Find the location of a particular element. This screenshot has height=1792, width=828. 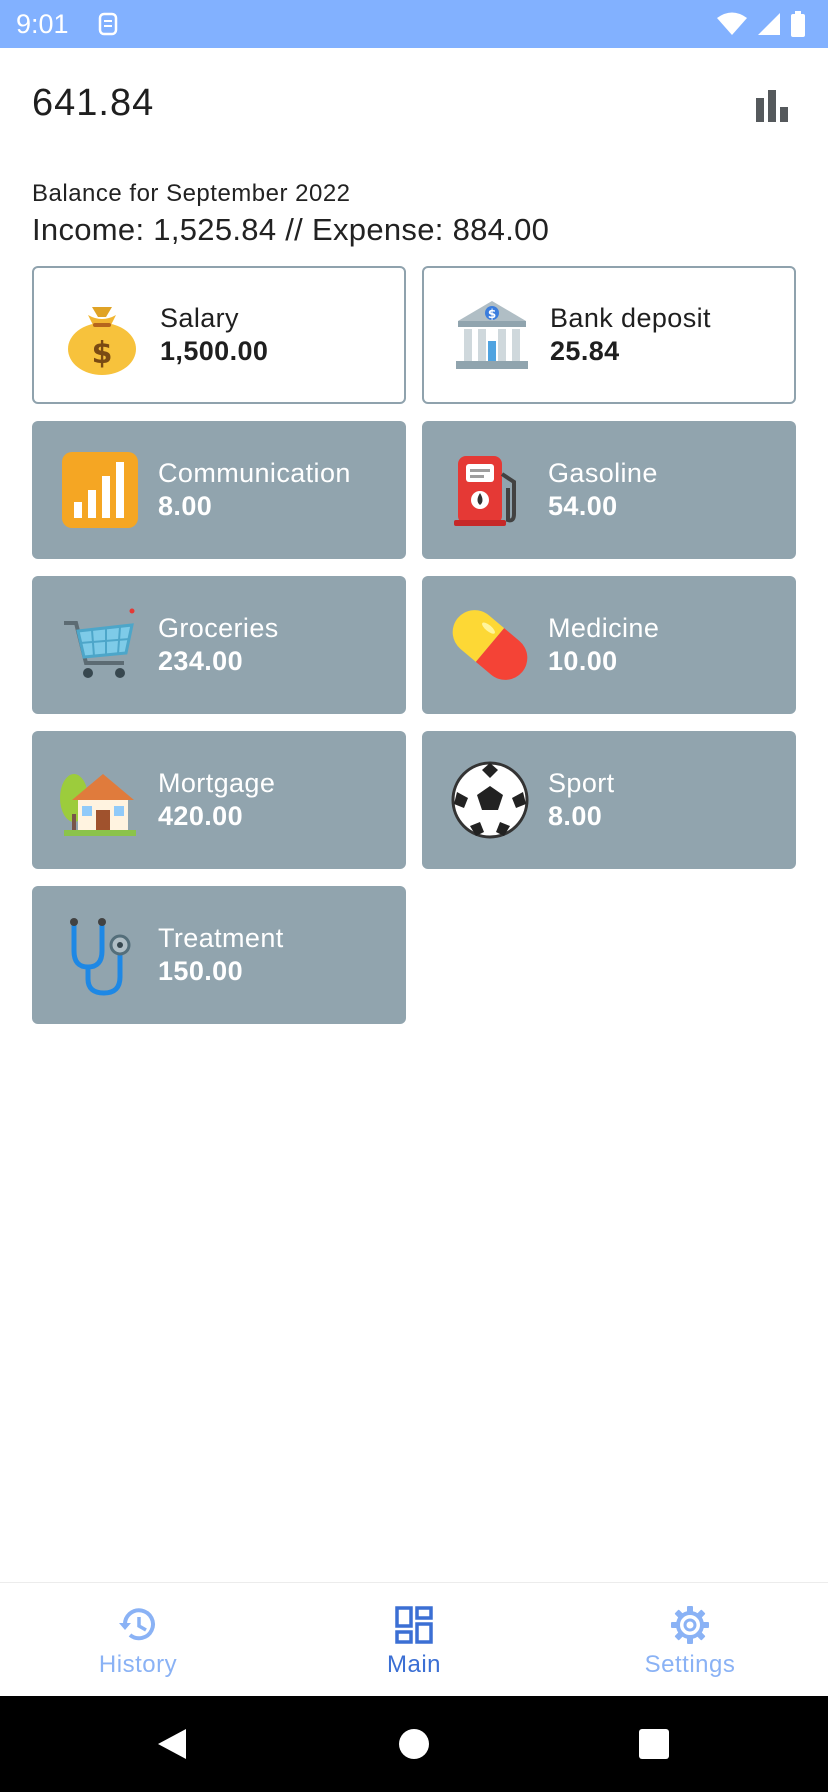

category-tile-groceries: Groceries 234.00 is located at coordinates (219, 645).